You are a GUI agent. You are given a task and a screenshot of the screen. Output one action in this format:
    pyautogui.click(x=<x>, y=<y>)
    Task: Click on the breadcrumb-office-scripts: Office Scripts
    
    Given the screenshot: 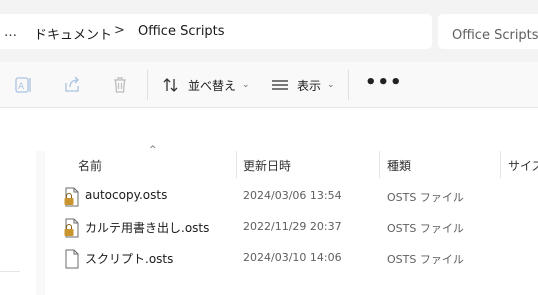 What is the action you would take?
    pyautogui.click(x=181, y=31)
    